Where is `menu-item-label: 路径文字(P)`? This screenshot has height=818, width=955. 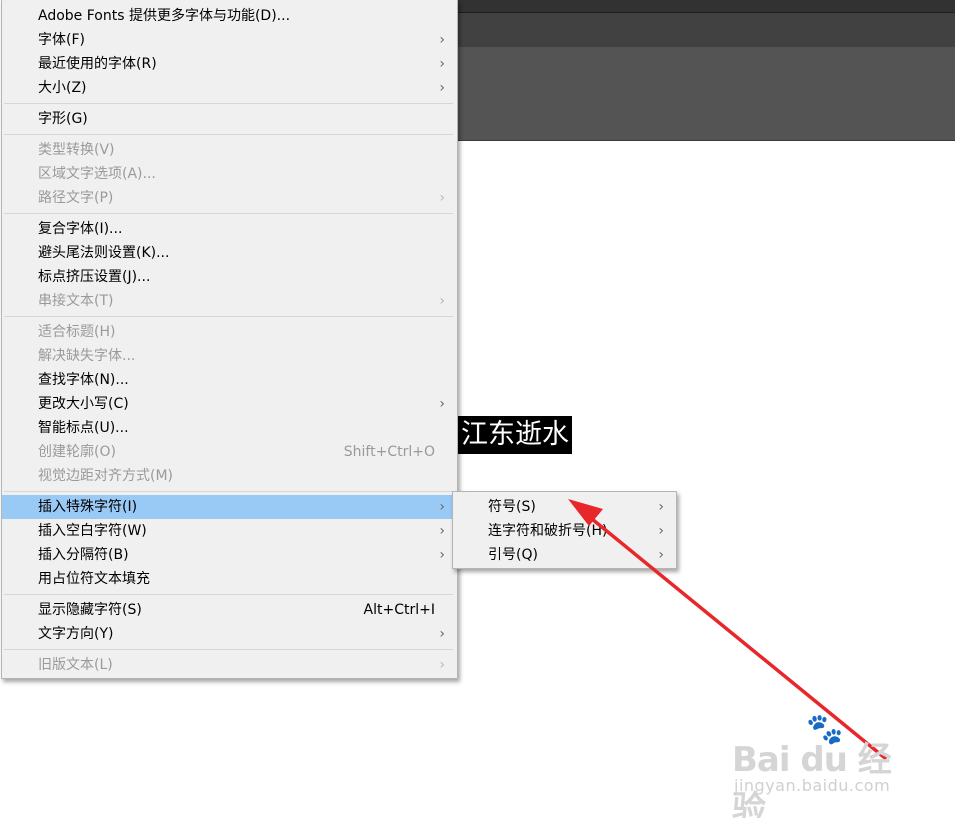 menu-item-label: 路径文字(P) is located at coordinates (76, 198).